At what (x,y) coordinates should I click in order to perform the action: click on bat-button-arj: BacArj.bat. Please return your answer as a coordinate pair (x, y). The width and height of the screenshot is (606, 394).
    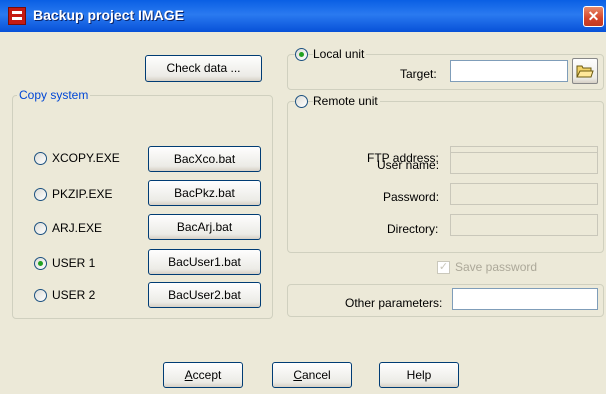
    Looking at the image, I should click on (204, 227).